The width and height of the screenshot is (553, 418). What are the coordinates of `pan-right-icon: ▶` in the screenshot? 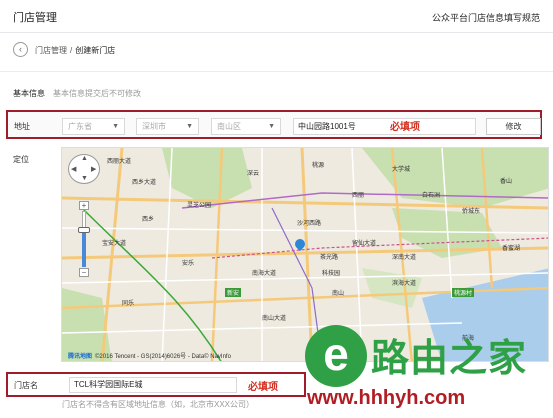 It's located at (93, 169).